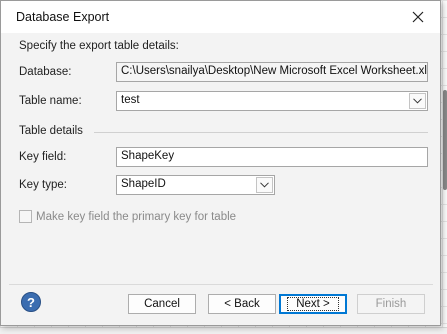 The height and width of the screenshot is (334, 447). I want to click on next-button-label: Next >, so click(313, 304).